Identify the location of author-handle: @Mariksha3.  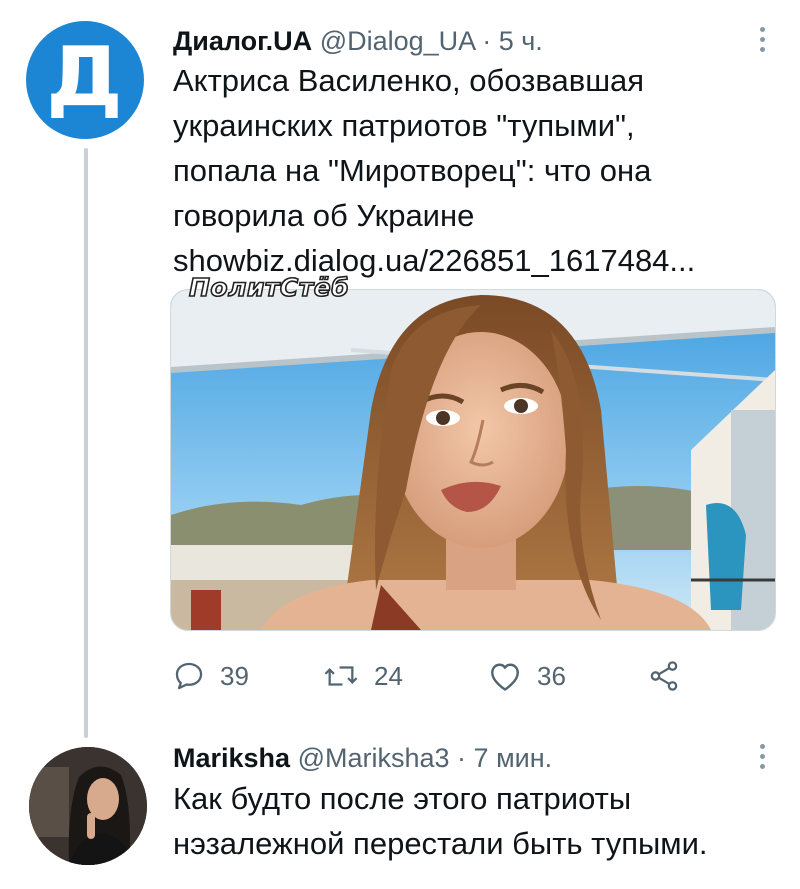
(374, 758).